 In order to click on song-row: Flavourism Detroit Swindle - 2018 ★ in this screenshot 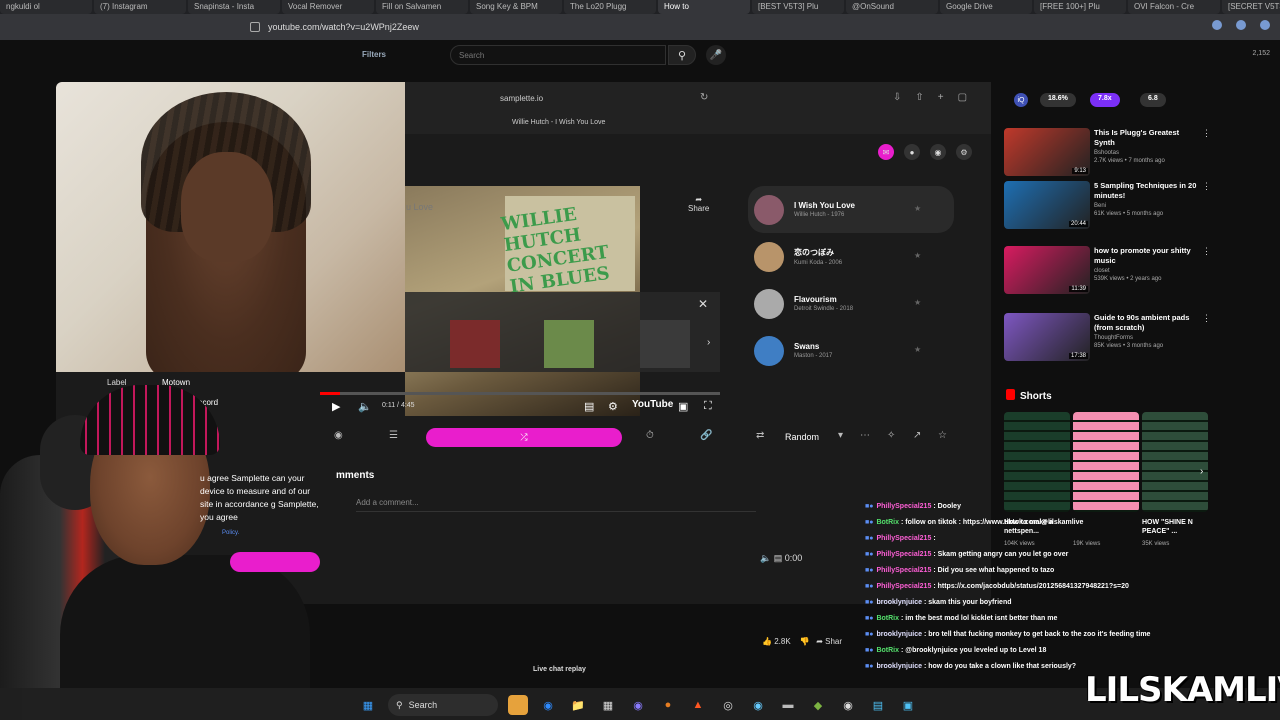, I will do `click(851, 303)`.